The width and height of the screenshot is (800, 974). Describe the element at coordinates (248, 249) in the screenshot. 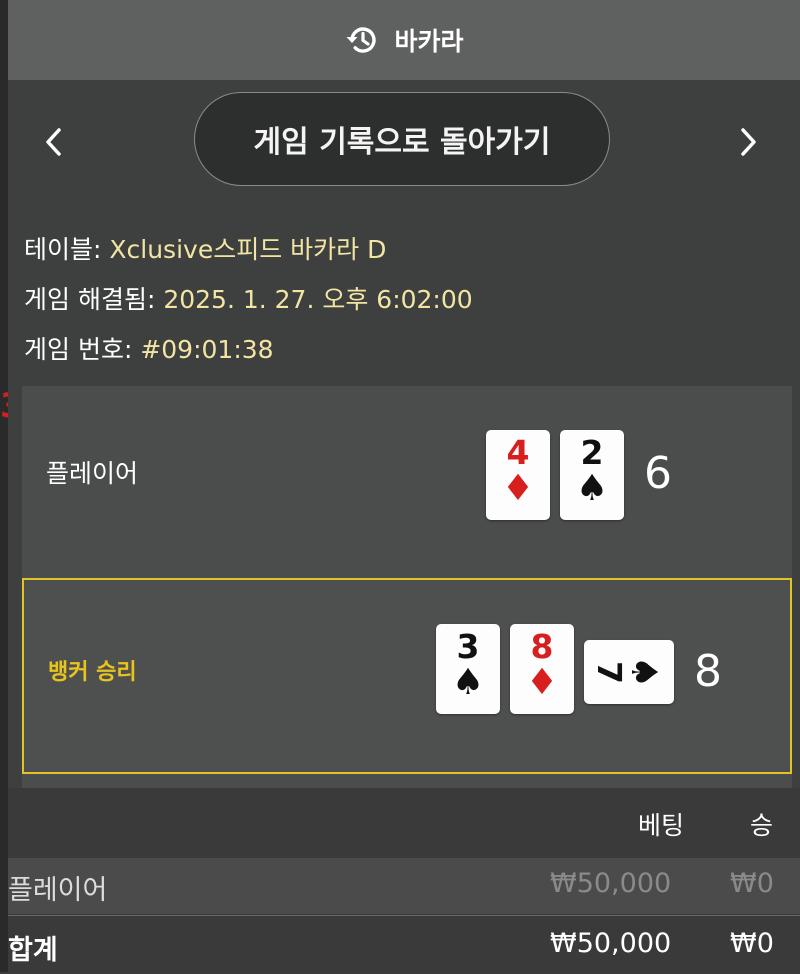

I see `table-value: Xclusive스피드 바카라 D` at that location.